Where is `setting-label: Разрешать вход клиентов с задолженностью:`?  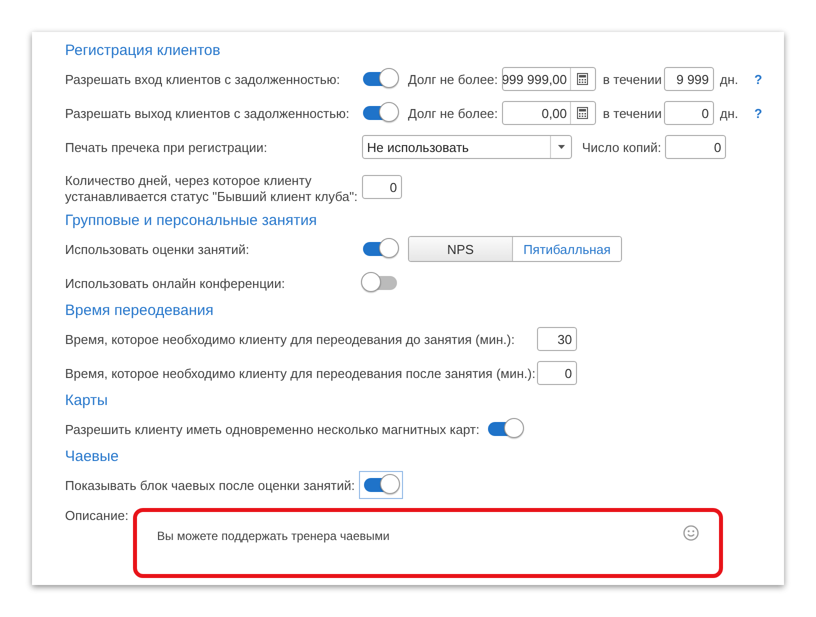 setting-label: Разрешать вход клиентов с задолженностью: is located at coordinates (203, 79).